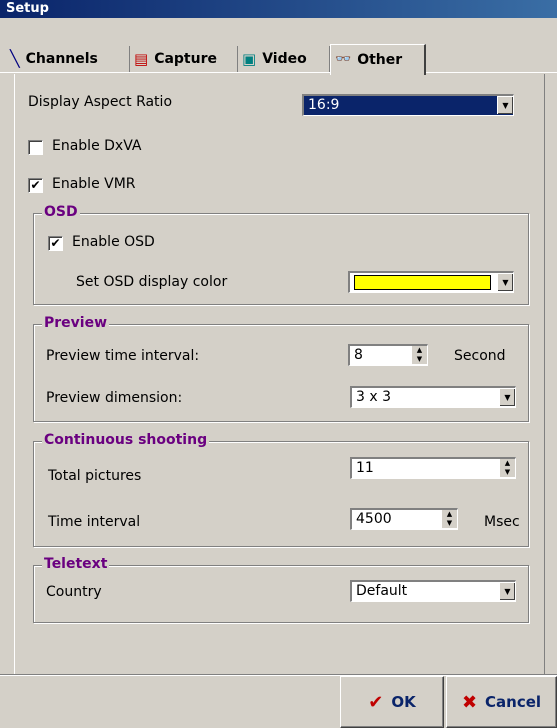 This screenshot has width=557, height=728. What do you see at coordinates (100, 102) in the screenshot?
I see `aspect-ratio-label: Display Aspect Ratio` at bounding box center [100, 102].